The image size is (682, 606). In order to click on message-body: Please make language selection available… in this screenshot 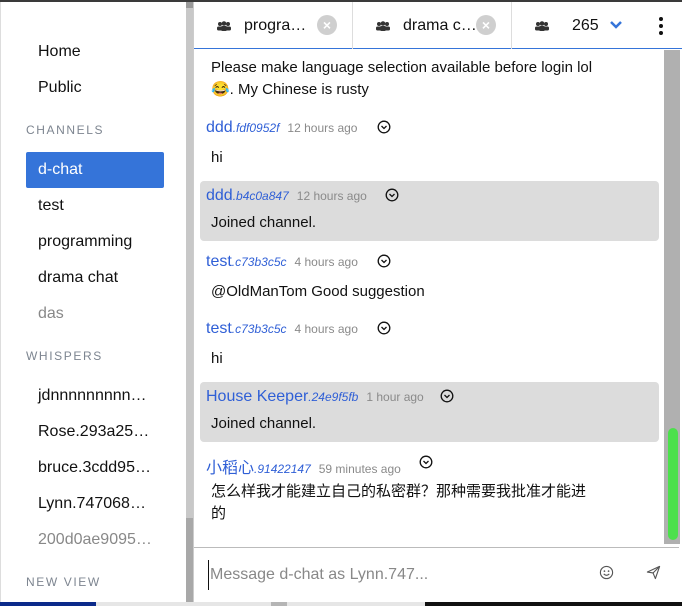, I will do `click(402, 78)`.